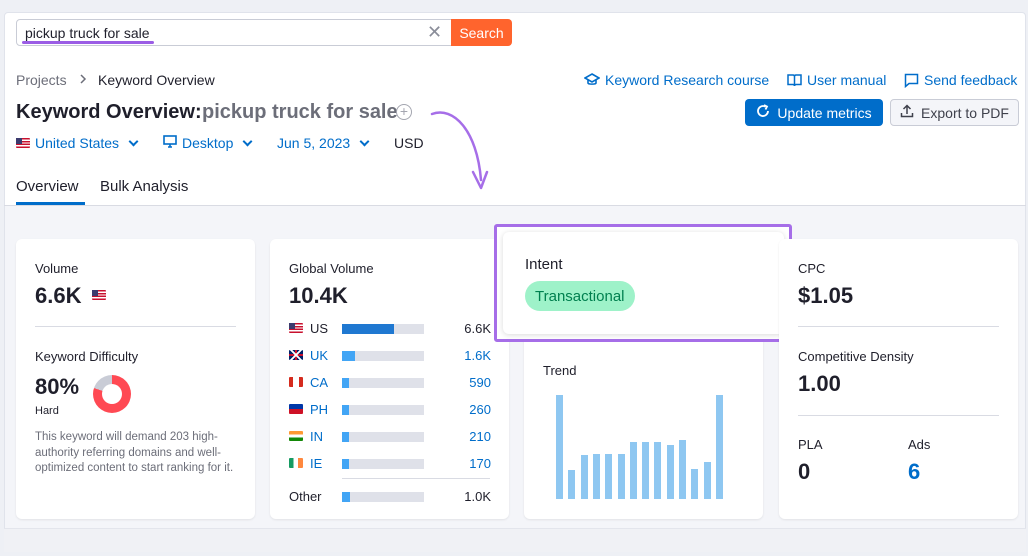  I want to click on send-feedback-link: Send feedback, so click(960, 80).